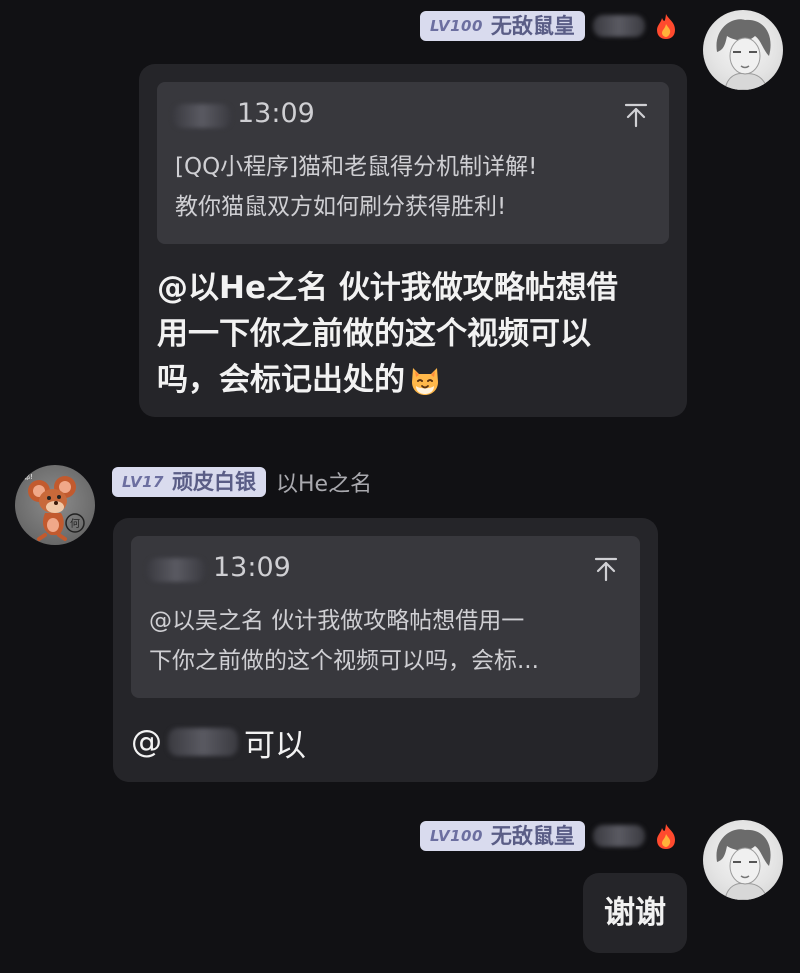  I want to click on message-bubble: 谢谢, so click(635, 913).